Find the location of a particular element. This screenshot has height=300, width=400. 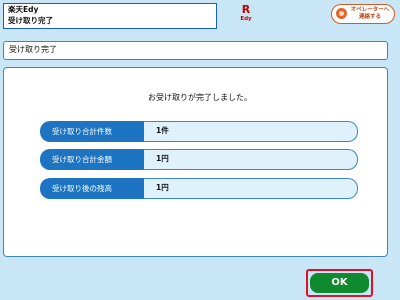

header-title-box: 楽天Edy 受け取り完了 is located at coordinates (110, 16).